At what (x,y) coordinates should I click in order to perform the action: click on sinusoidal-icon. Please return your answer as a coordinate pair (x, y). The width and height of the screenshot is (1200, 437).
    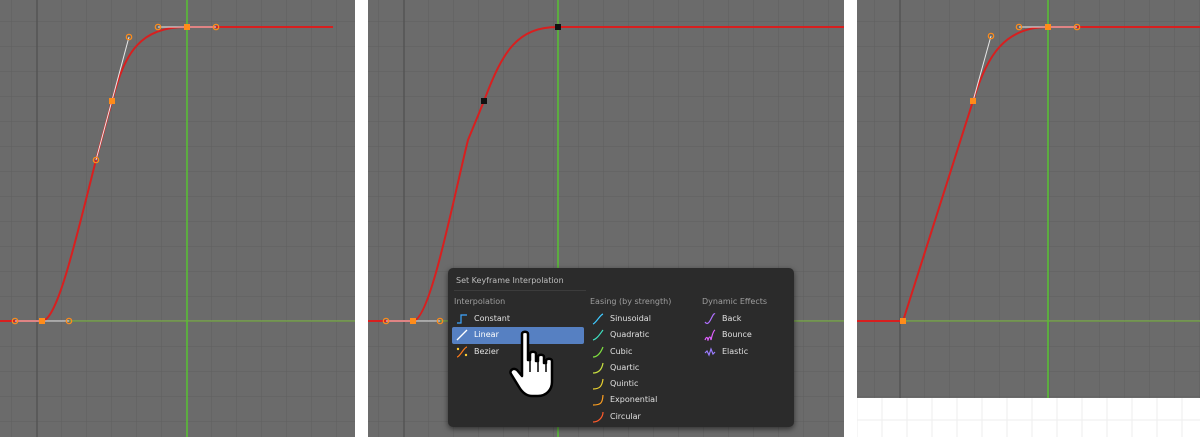
    Looking at the image, I should click on (598, 319).